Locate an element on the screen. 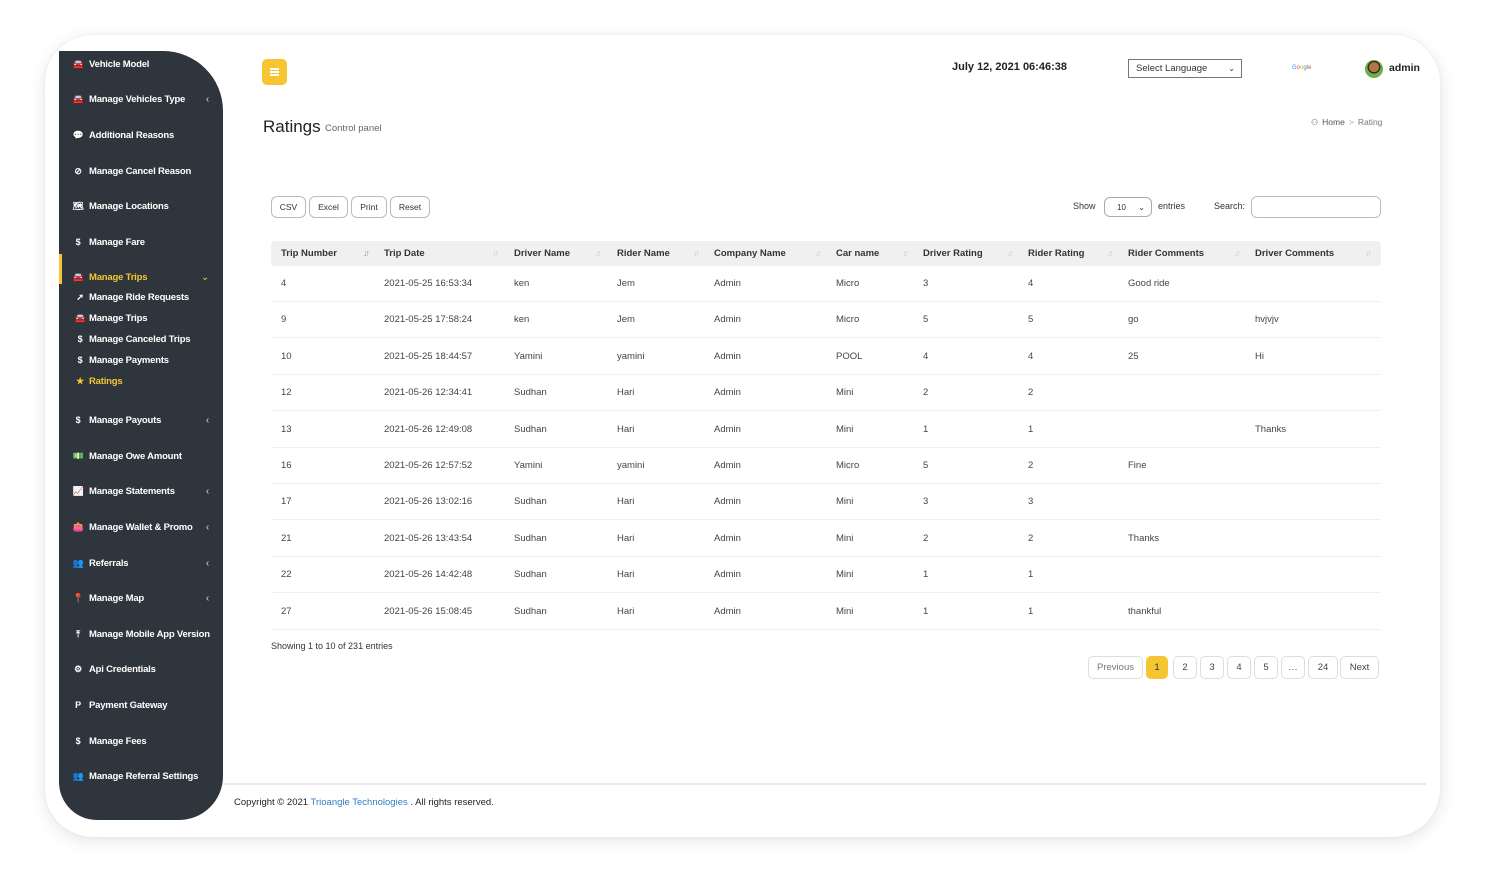 This screenshot has height=872, width=1486. page-button-1: 1 is located at coordinates (1157, 667).